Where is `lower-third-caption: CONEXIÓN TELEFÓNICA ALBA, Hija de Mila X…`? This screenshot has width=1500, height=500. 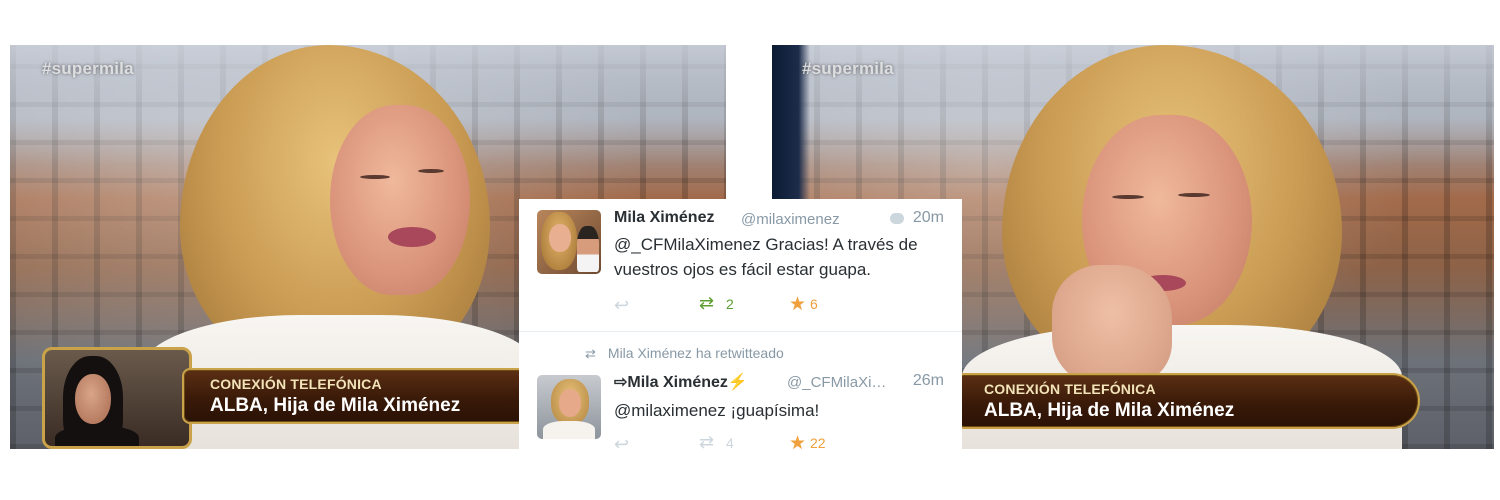 lower-third-caption: CONEXIÓN TELEFÓNICA ALBA, Hija de Mila X… is located at coordinates (1188, 401).